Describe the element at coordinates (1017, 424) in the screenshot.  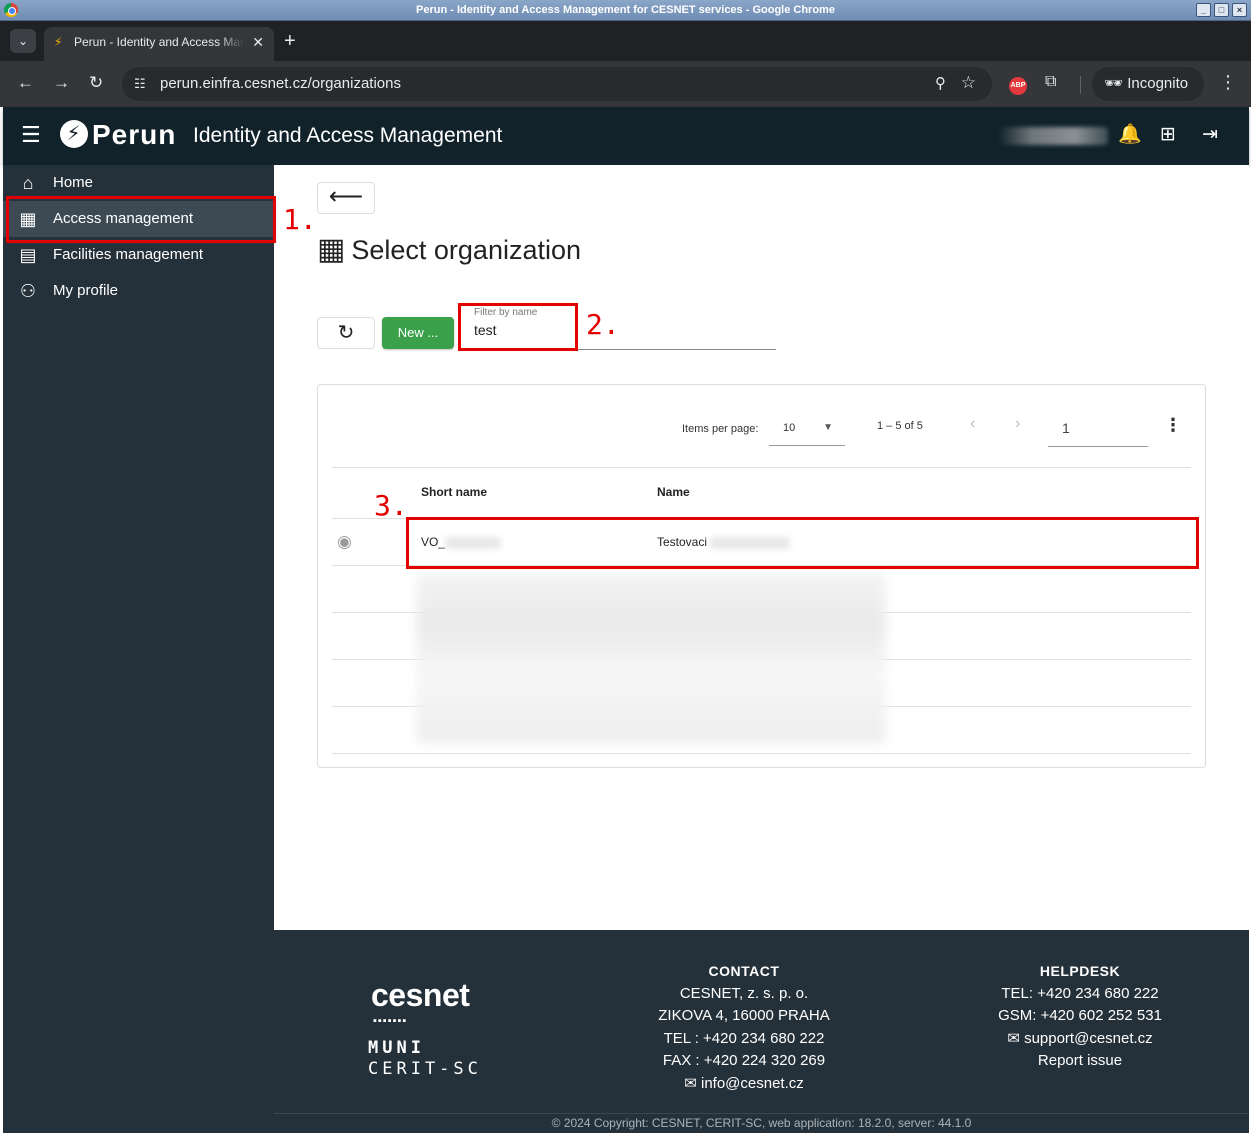
I see `next-page-icon: ›` at that location.